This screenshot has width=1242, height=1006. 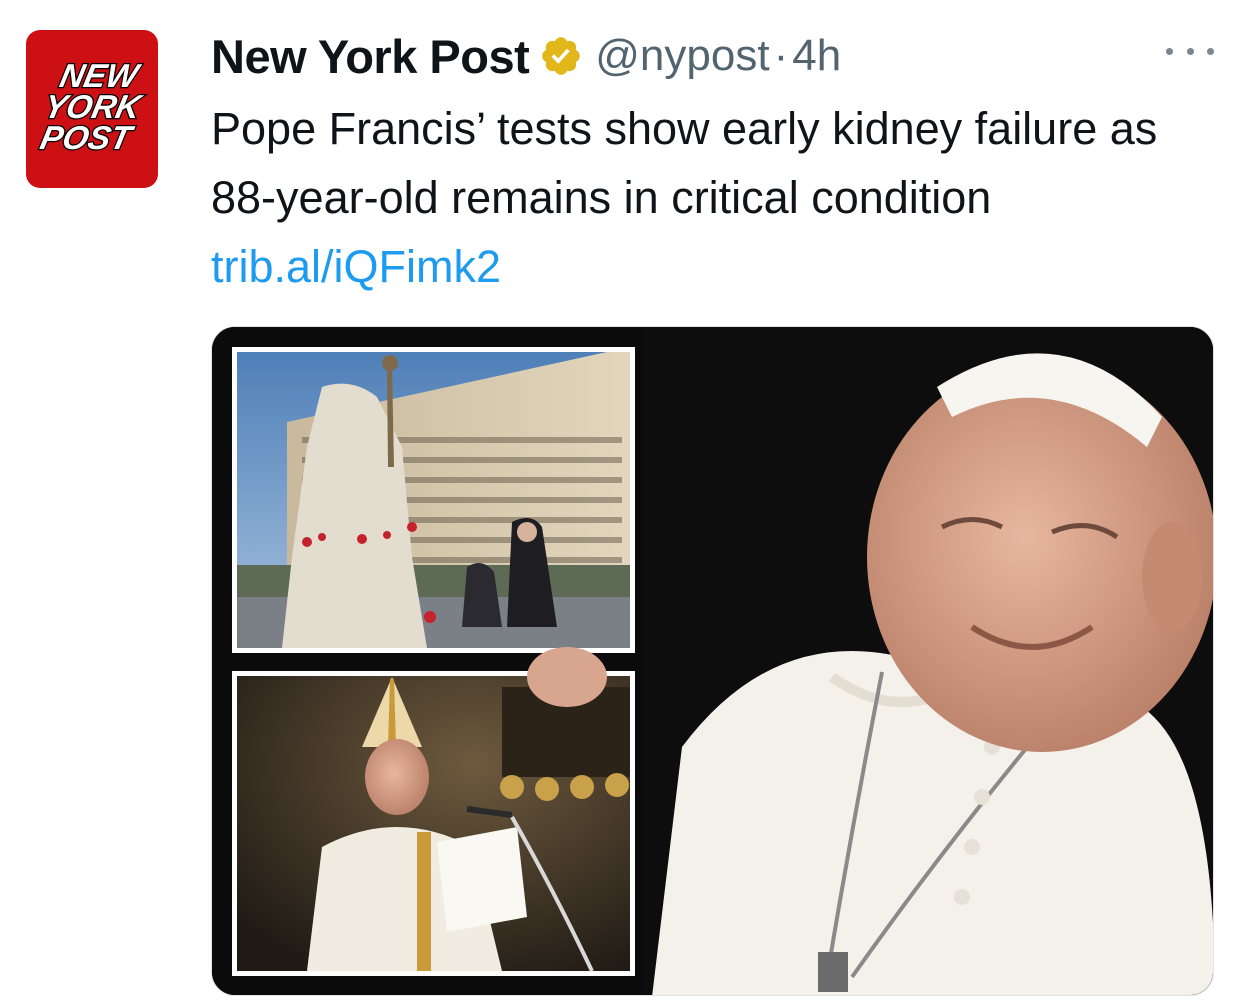 I want to click on nypost-logo: NEW YORK POST, so click(x=92, y=107).